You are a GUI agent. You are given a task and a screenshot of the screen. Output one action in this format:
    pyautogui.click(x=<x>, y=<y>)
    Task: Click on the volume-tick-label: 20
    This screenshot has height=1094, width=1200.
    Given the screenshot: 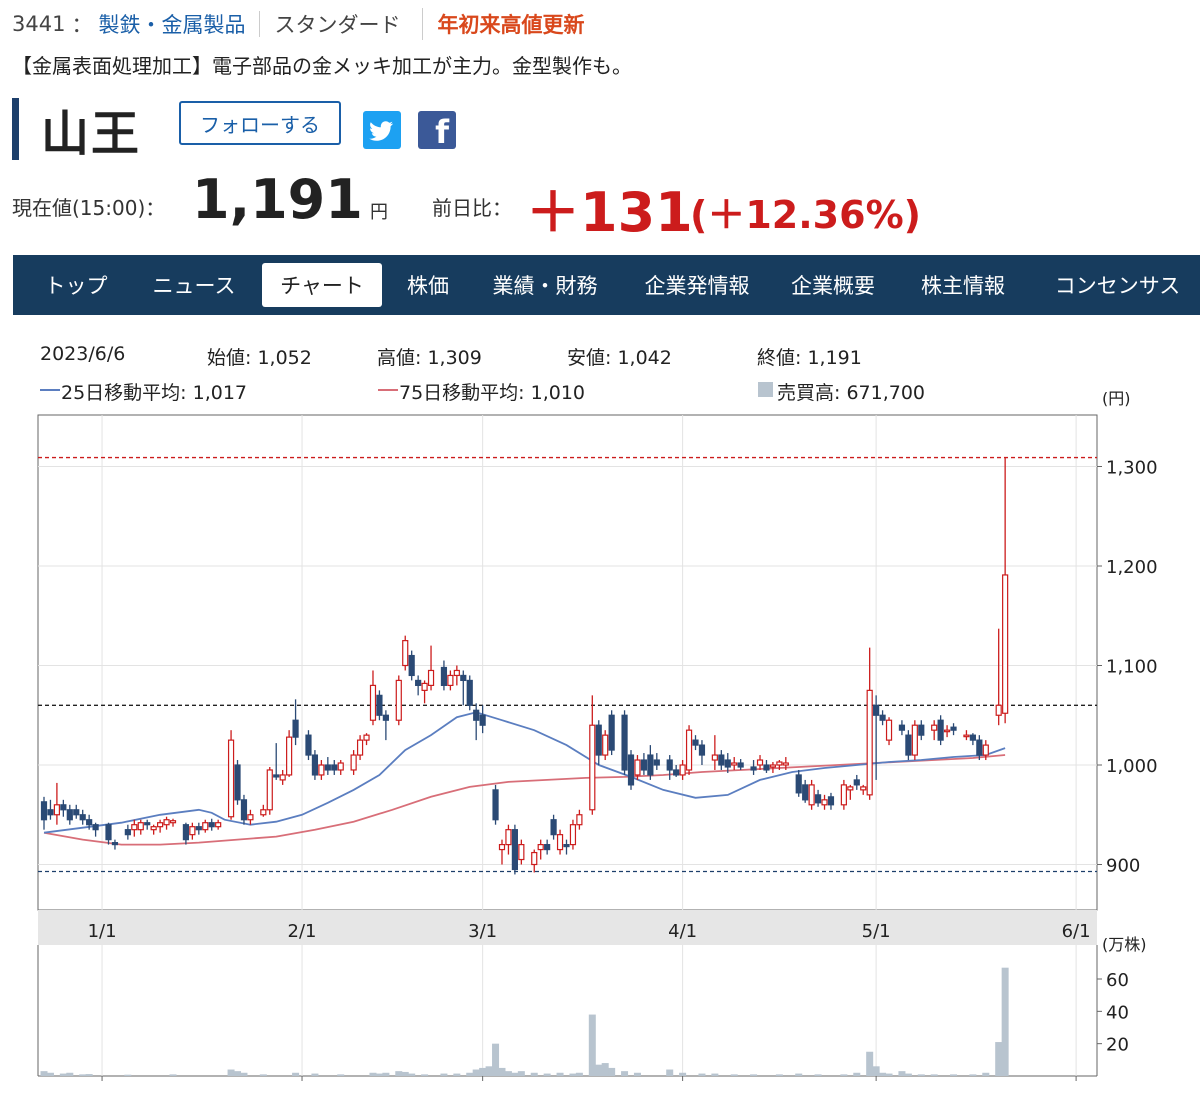 What is the action you would take?
    pyautogui.click(x=1117, y=1045)
    